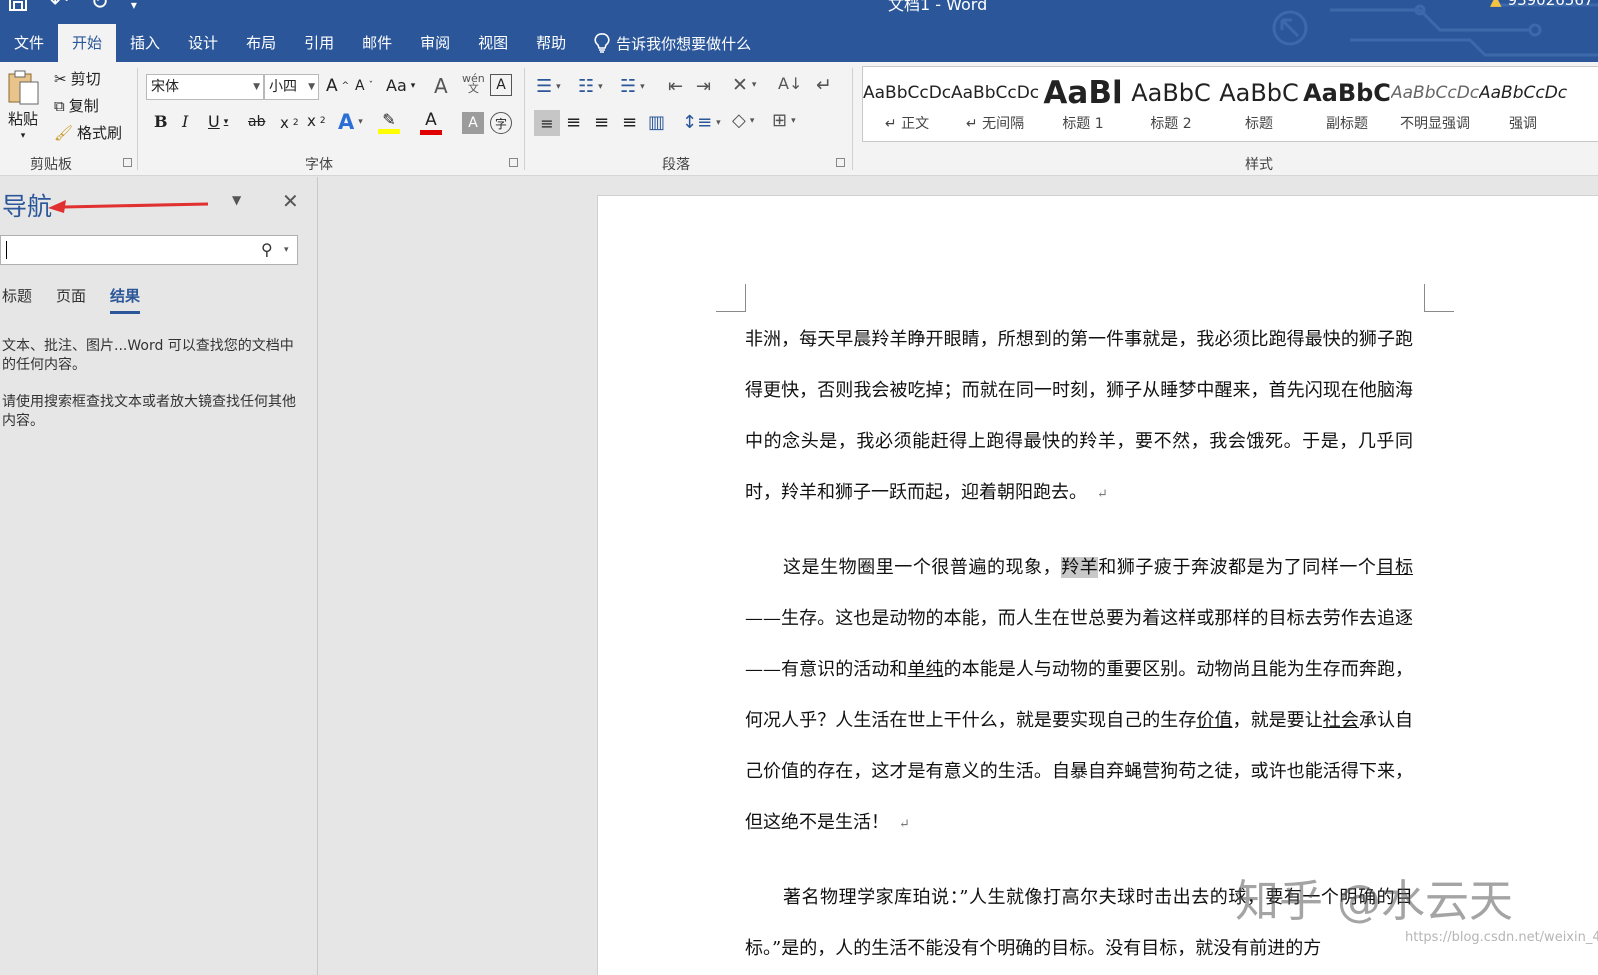  Describe the element at coordinates (364, 86) in the screenshot. I see `shrink-font-button: Aˇ` at that location.